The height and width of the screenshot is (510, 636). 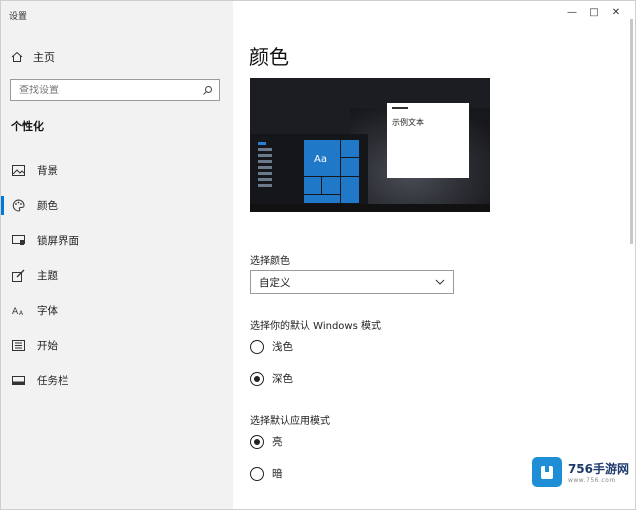 I want to click on picture-icon, so click(x=18, y=171).